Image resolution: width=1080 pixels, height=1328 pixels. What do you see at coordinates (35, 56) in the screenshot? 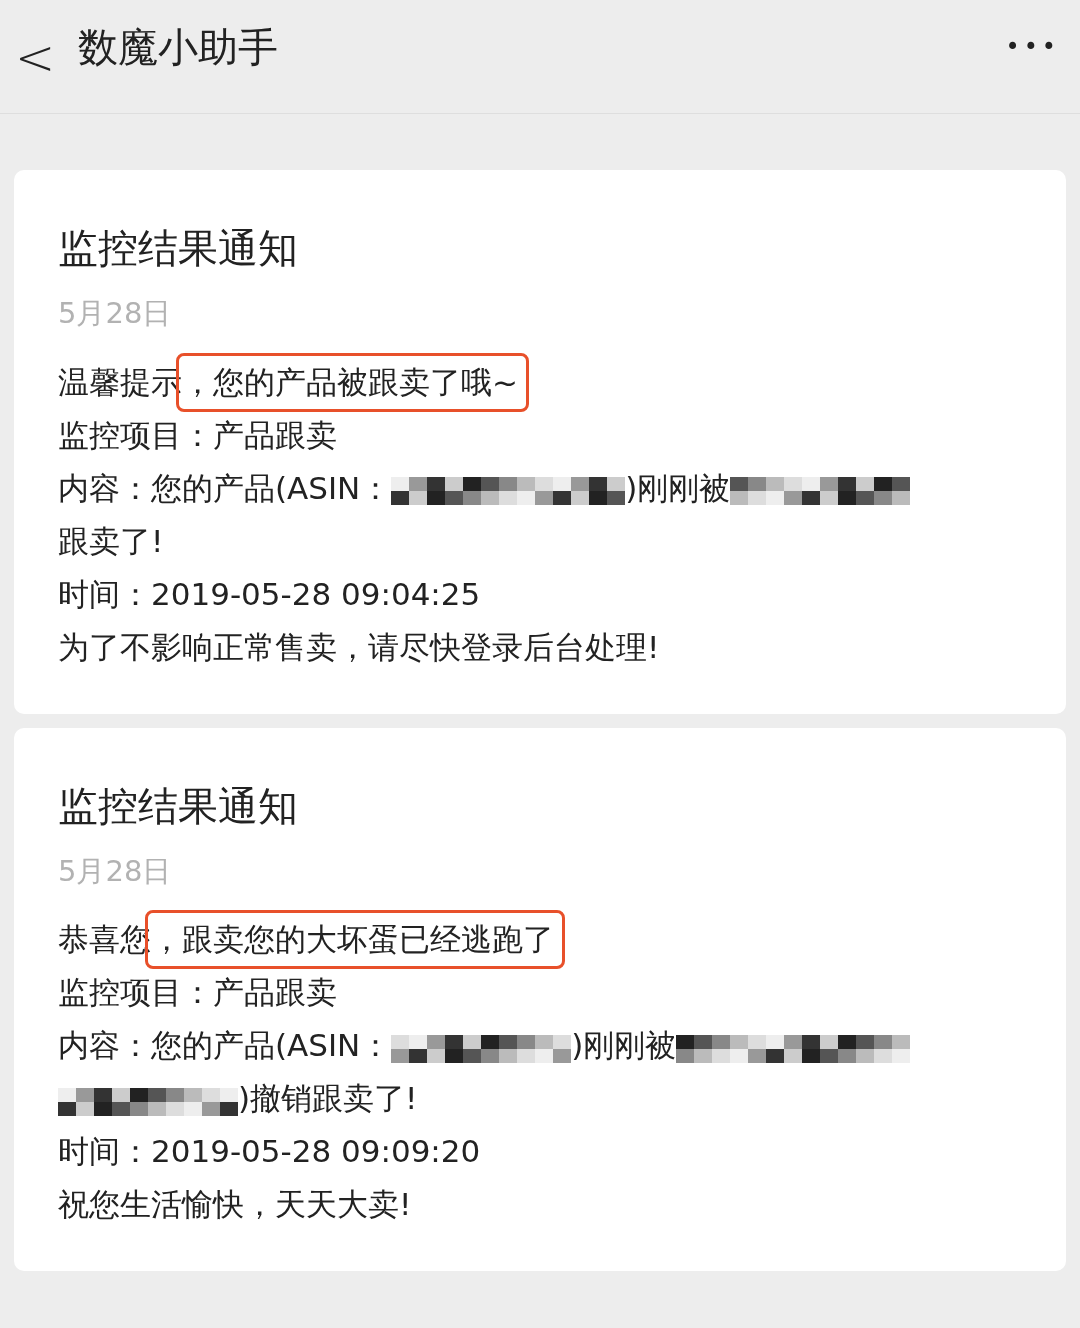
I see `back-button: <` at bounding box center [35, 56].